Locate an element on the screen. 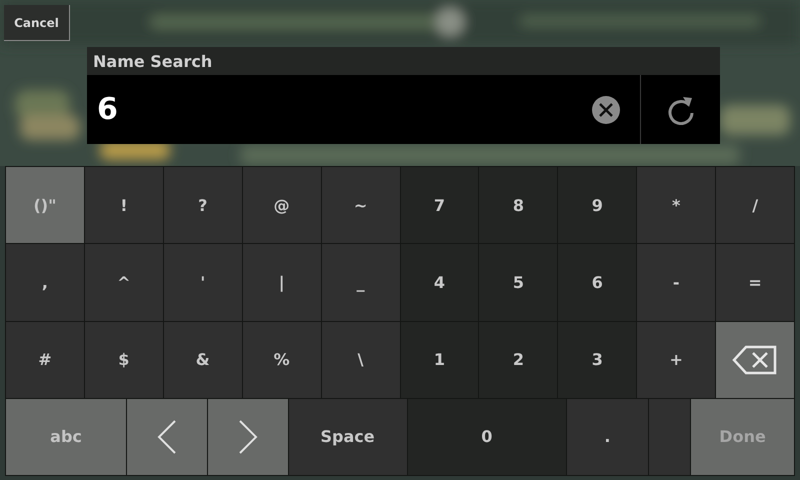 The height and width of the screenshot is (480, 800). key: + is located at coordinates (676, 360).